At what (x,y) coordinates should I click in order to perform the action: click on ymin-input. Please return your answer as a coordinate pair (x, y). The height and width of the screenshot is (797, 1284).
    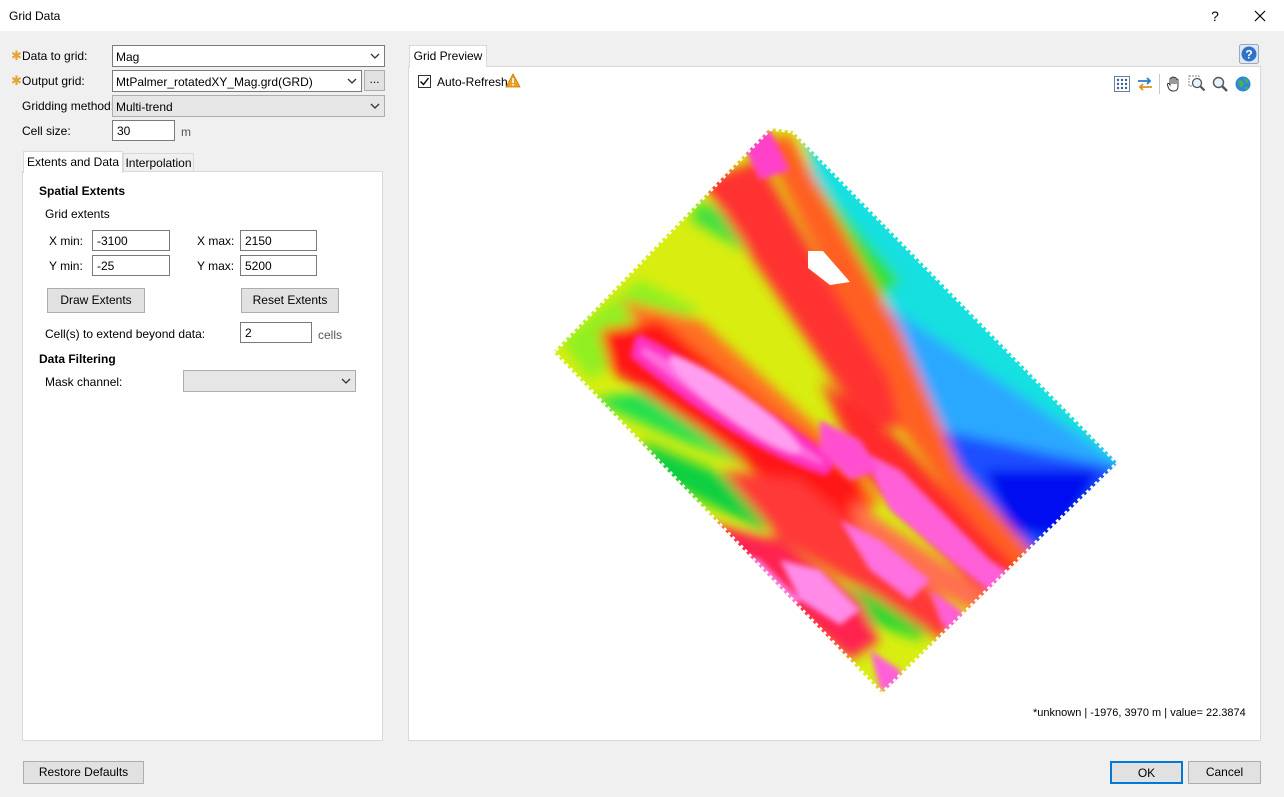
    Looking at the image, I should click on (131, 265).